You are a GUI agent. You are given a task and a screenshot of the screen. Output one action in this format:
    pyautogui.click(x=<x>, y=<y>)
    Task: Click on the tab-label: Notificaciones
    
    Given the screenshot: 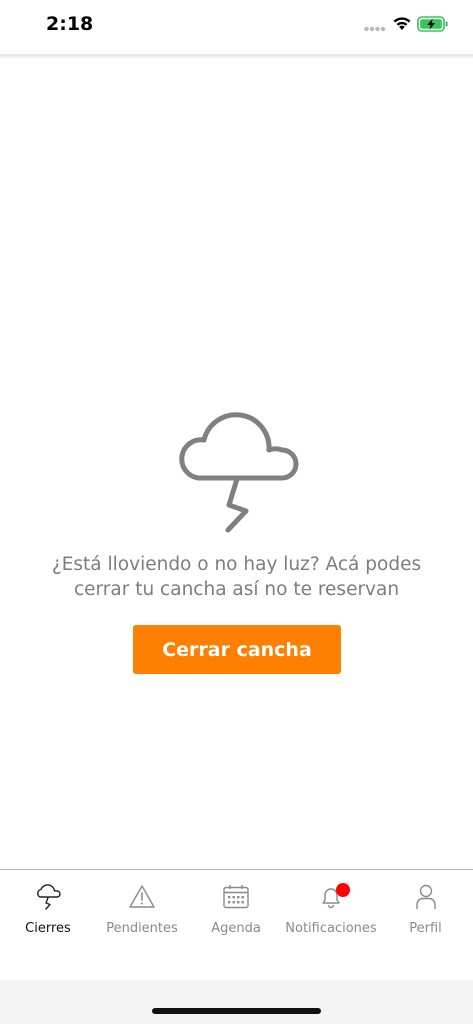 What is the action you would take?
    pyautogui.click(x=331, y=928)
    